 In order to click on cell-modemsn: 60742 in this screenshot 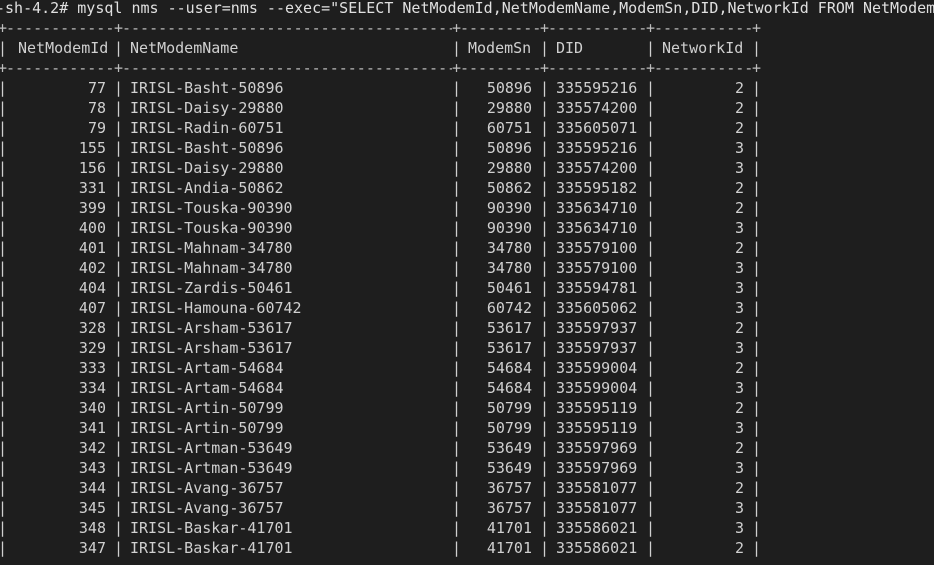, I will do `click(509, 308)`.